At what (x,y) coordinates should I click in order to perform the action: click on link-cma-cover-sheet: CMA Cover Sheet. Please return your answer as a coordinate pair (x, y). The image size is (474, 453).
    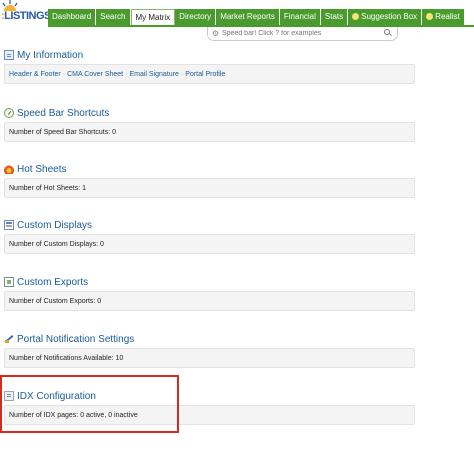
    Looking at the image, I should click on (95, 74).